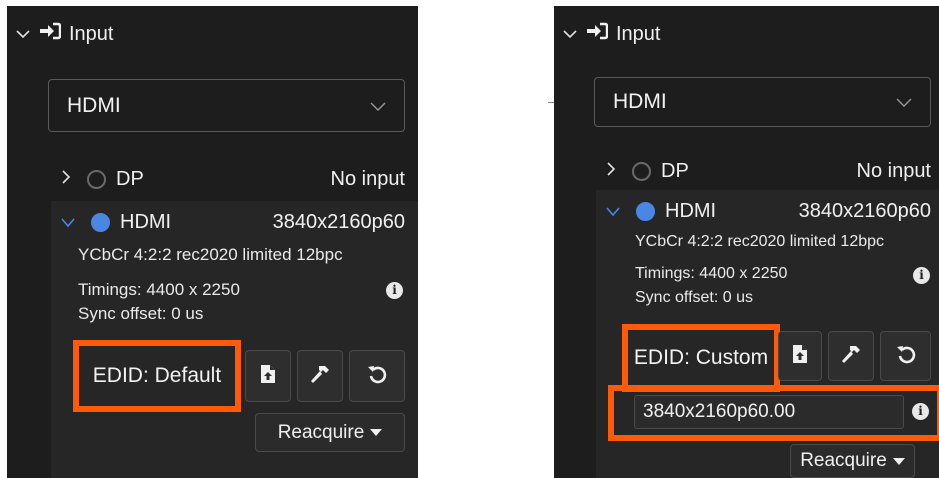 The width and height of the screenshot is (939, 478). I want to click on edid-label-text: EDID: Default, so click(157, 375).